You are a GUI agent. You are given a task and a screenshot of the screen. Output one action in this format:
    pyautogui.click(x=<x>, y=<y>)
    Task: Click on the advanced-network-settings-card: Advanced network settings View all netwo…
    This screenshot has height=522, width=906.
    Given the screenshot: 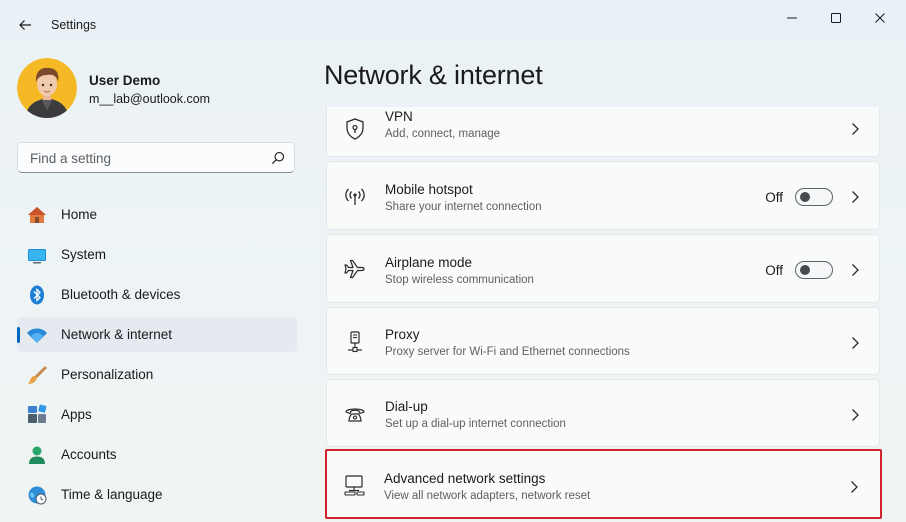 What is the action you would take?
    pyautogui.click(x=603, y=484)
    